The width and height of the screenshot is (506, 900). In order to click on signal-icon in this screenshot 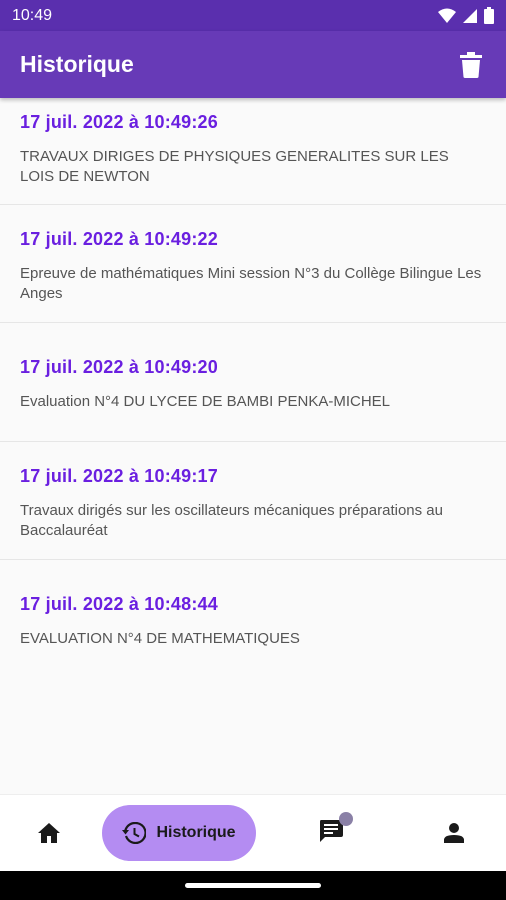, I will do `click(470, 15)`.